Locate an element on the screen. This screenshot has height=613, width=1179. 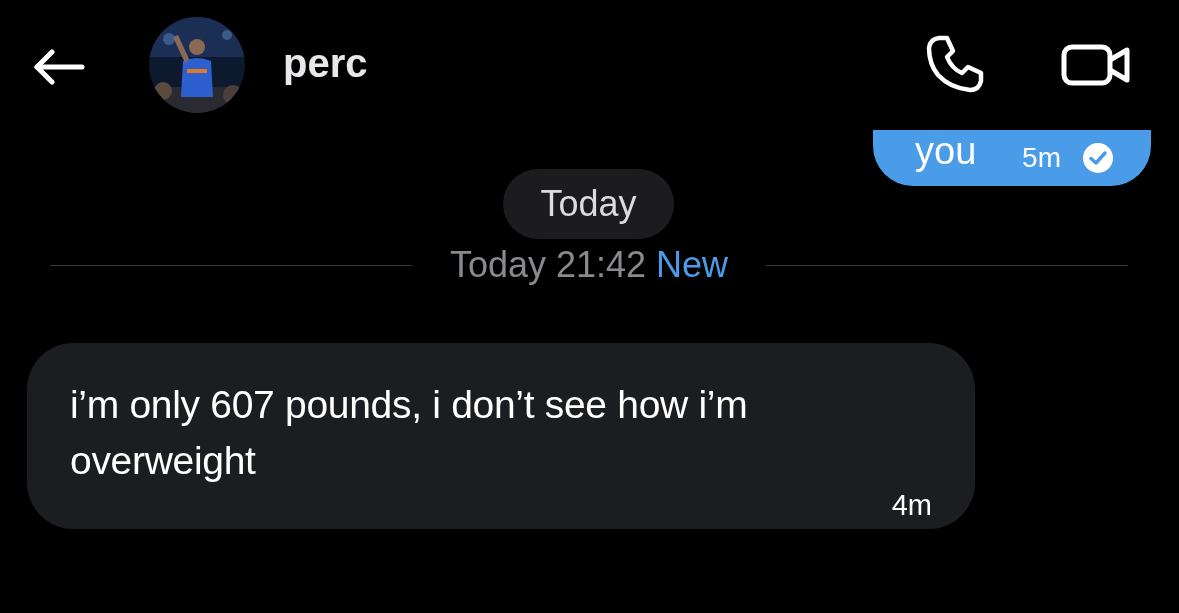
unread-divider-label: Today 21:42 New is located at coordinates (589, 265).